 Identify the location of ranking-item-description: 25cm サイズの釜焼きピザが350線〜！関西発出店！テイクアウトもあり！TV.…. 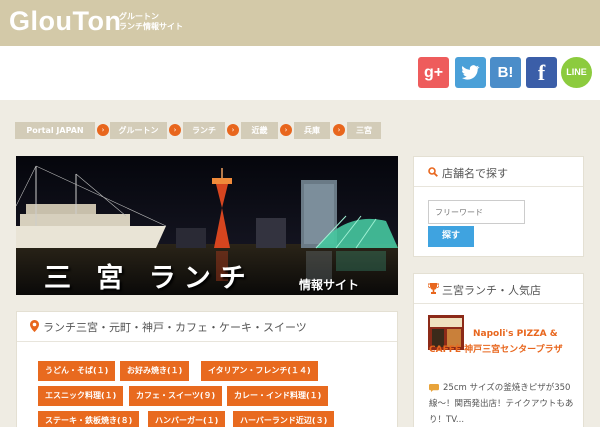
(501, 404).